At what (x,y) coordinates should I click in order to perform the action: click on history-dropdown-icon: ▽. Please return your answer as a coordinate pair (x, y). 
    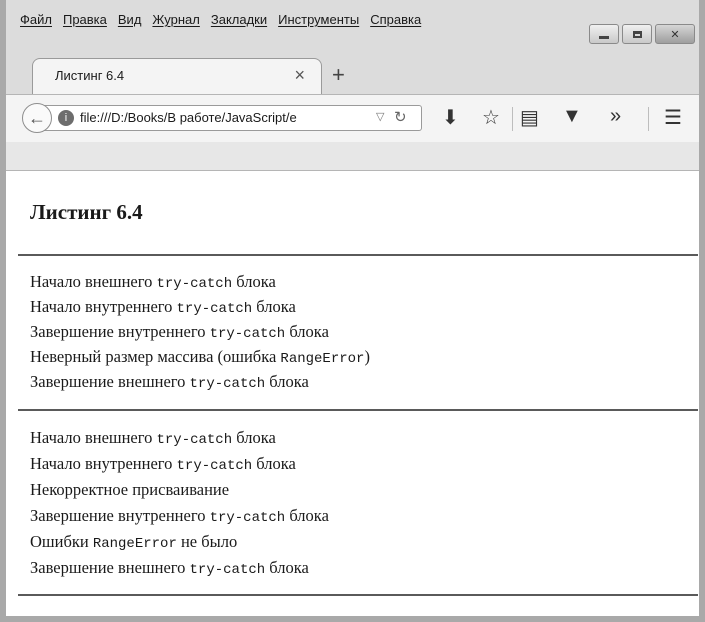
    Looking at the image, I should click on (380, 116).